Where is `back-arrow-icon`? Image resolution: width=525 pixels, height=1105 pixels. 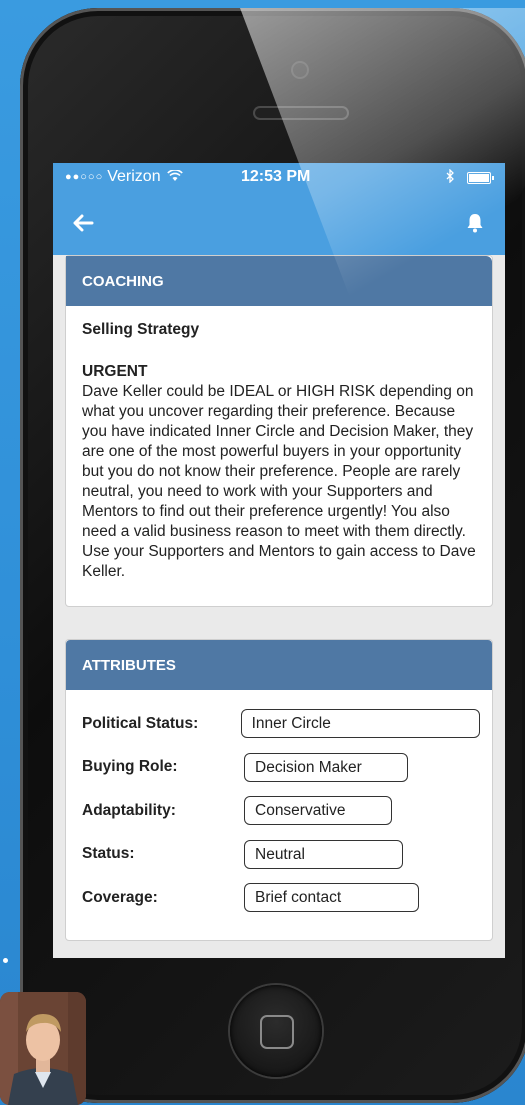
back-arrow-icon is located at coordinates (83, 223).